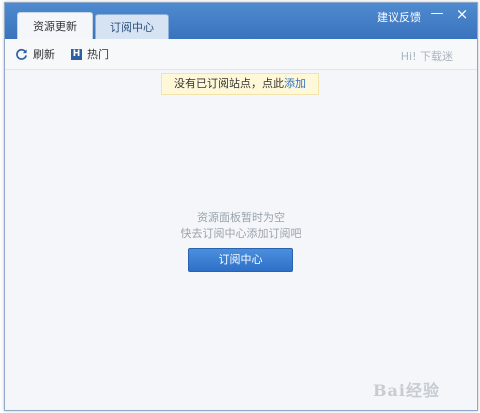 Image resolution: width=480 pixels, height=413 pixels. I want to click on minimize-icon: —, so click(437, 13).